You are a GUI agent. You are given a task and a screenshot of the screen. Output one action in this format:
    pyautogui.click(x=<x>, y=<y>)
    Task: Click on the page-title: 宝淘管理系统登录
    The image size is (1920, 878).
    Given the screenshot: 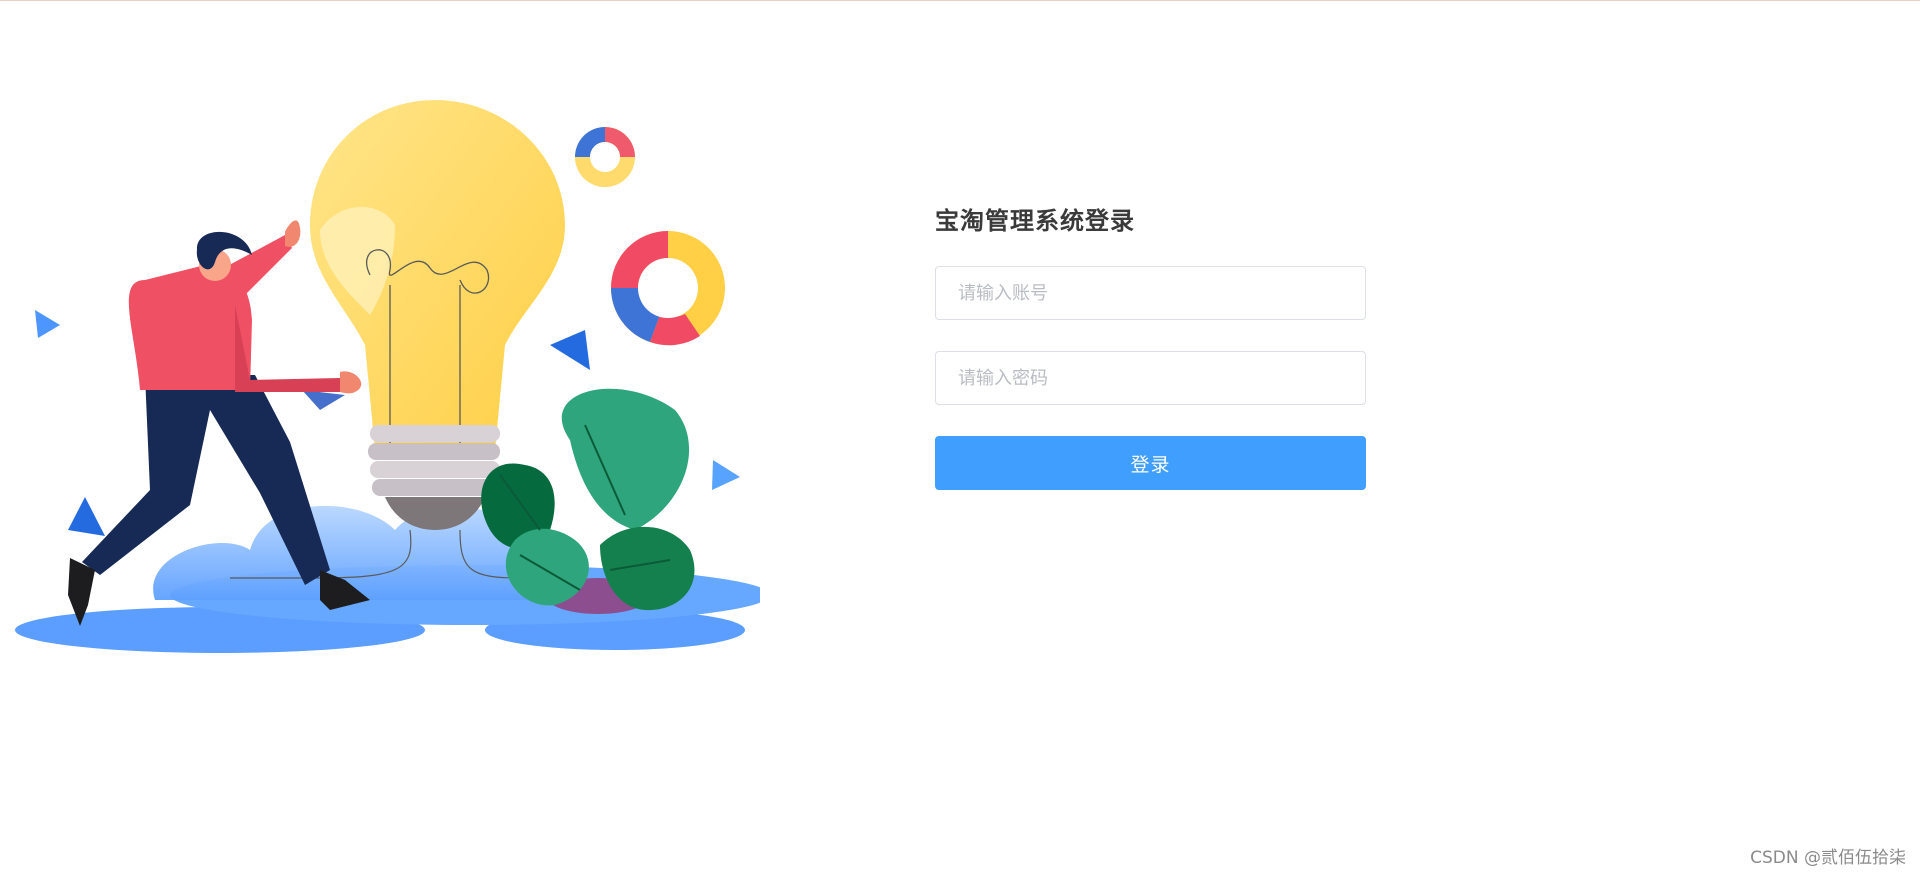 What is the action you would take?
    pyautogui.click(x=1035, y=221)
    